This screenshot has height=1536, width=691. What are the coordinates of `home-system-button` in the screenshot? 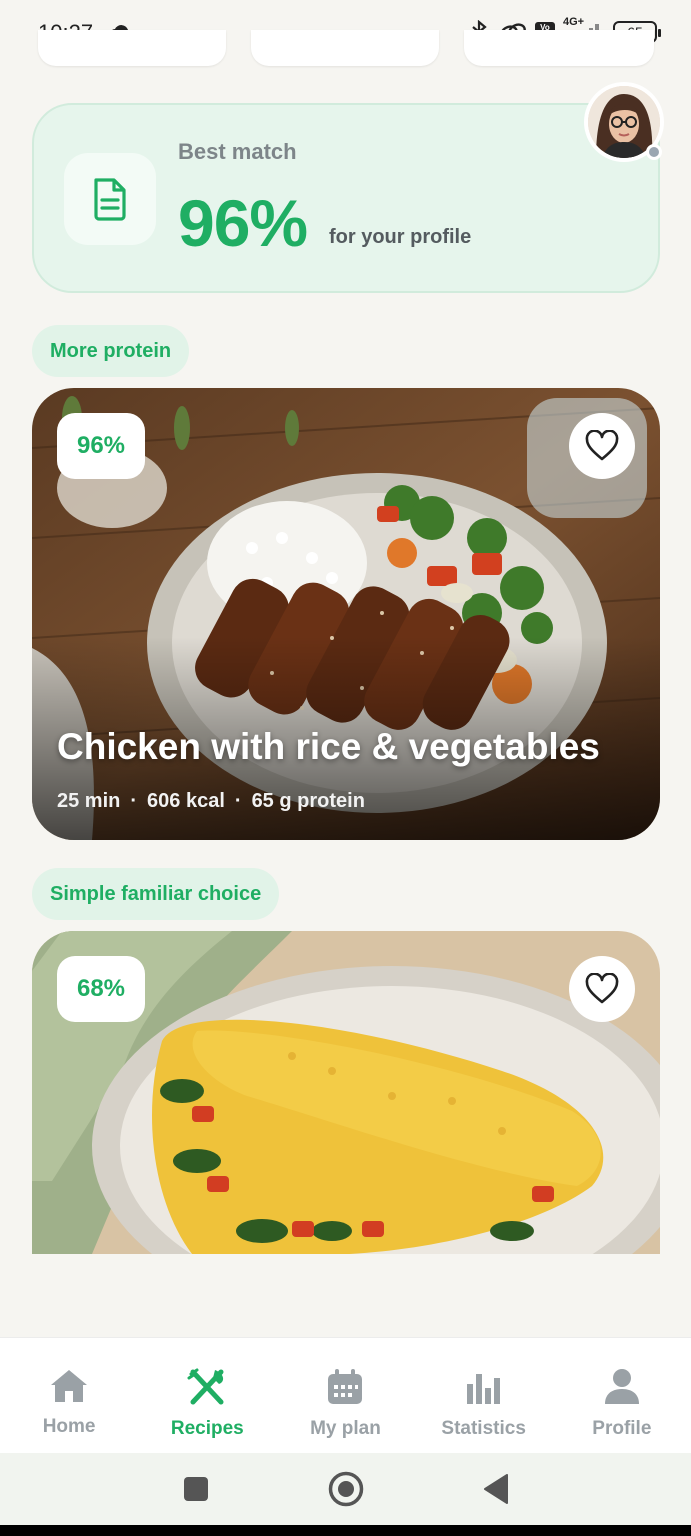 It's located at (346, 1489).